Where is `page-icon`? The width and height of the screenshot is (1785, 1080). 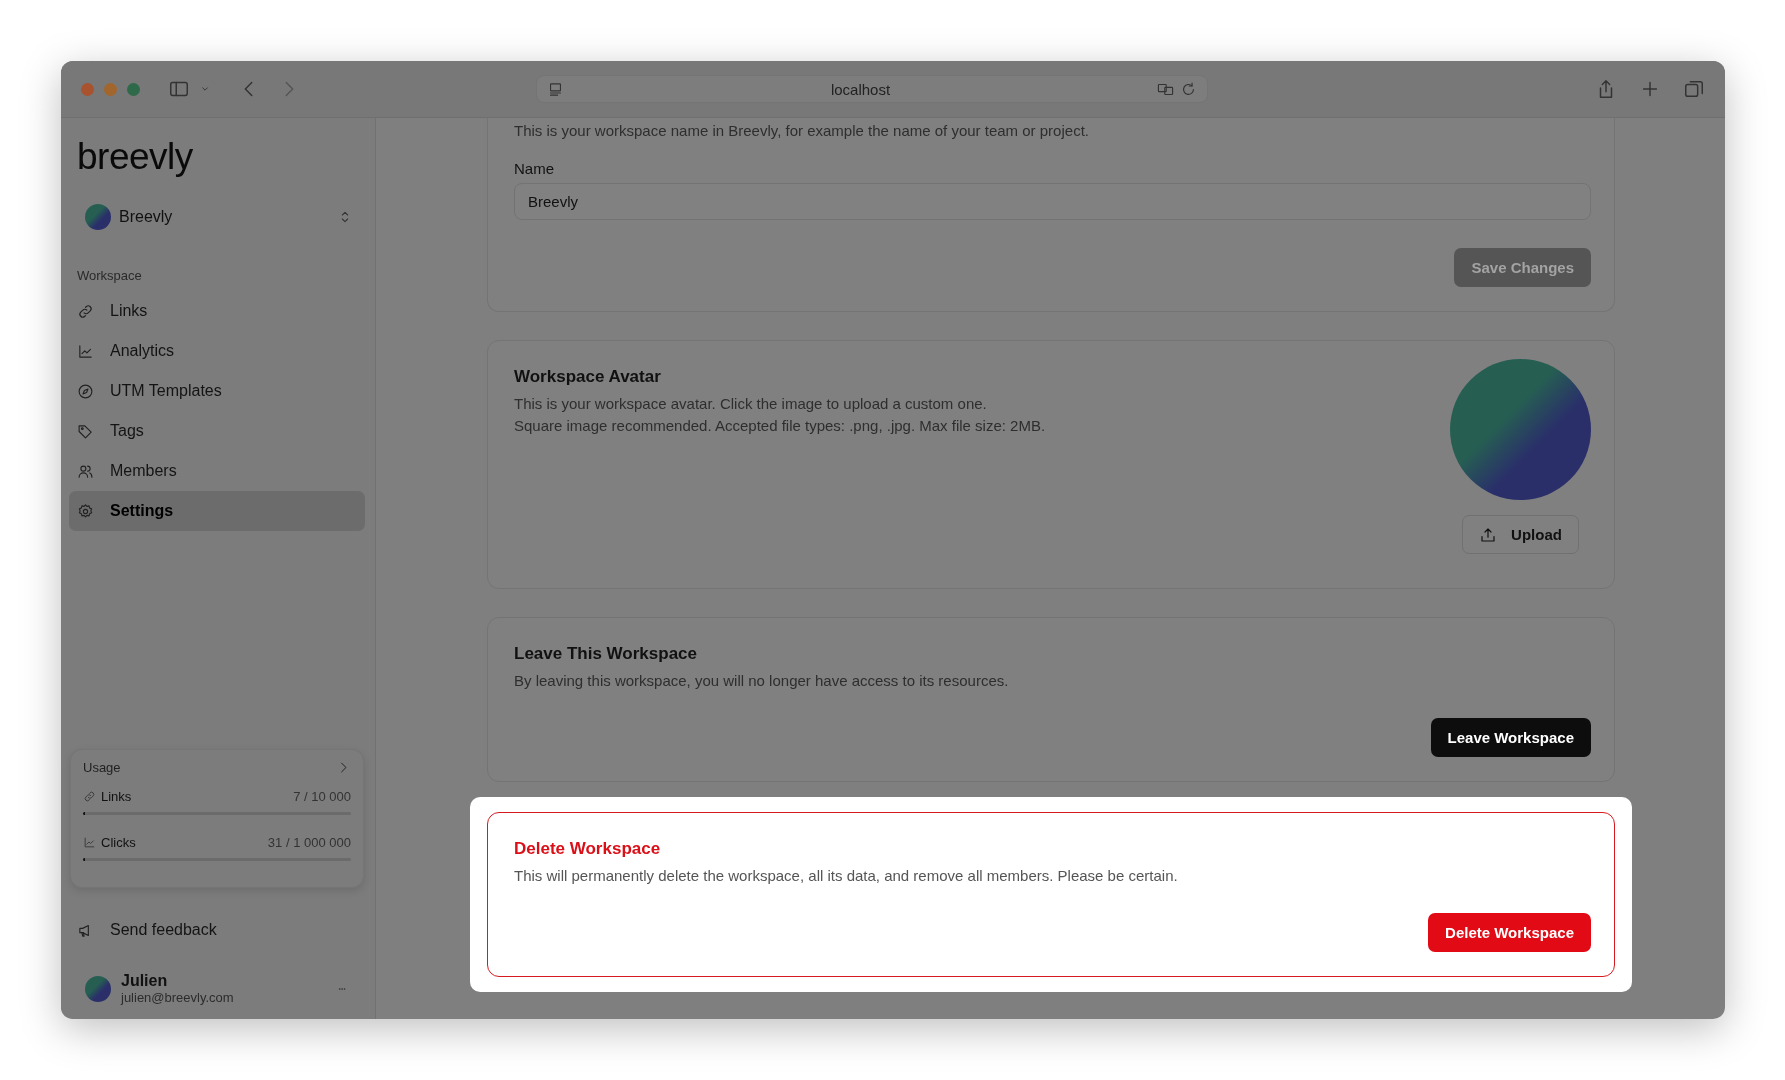 page-icon is located at coordinates (555, 89).